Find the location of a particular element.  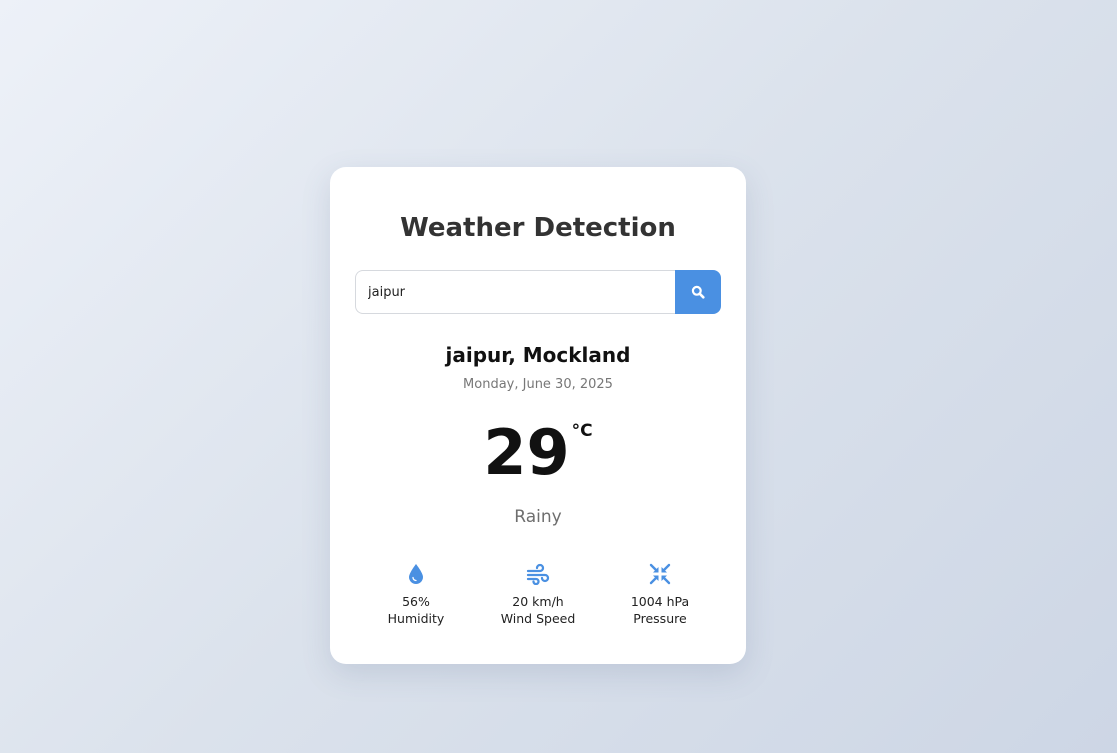

location-name: jaipur, Mockland is located at coordinates (538, 355).